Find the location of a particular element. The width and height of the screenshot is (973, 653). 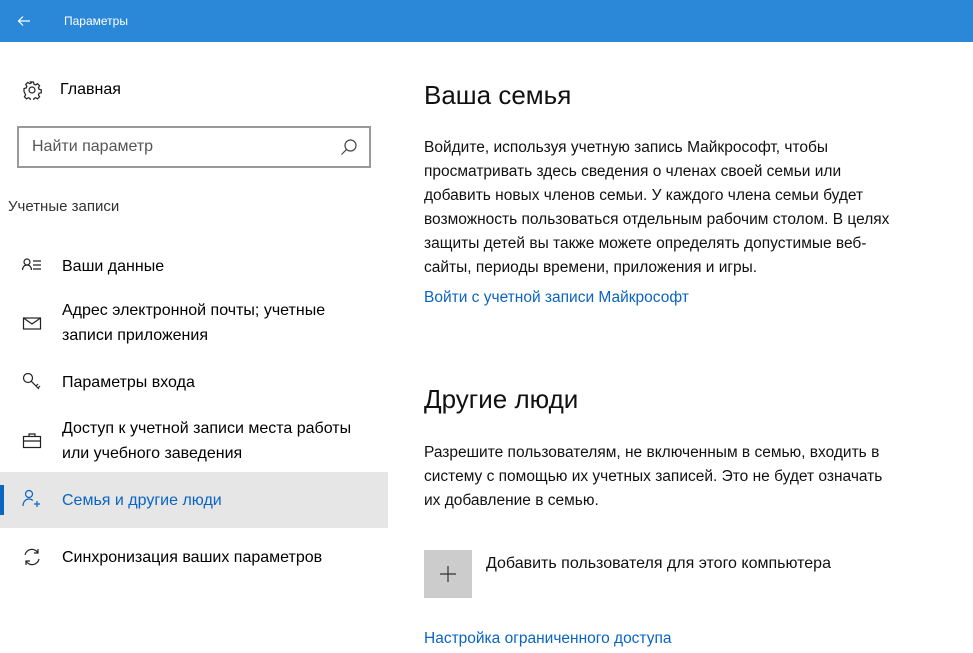

text-line: их добавление в семью. is located at coordinates (511, 500).